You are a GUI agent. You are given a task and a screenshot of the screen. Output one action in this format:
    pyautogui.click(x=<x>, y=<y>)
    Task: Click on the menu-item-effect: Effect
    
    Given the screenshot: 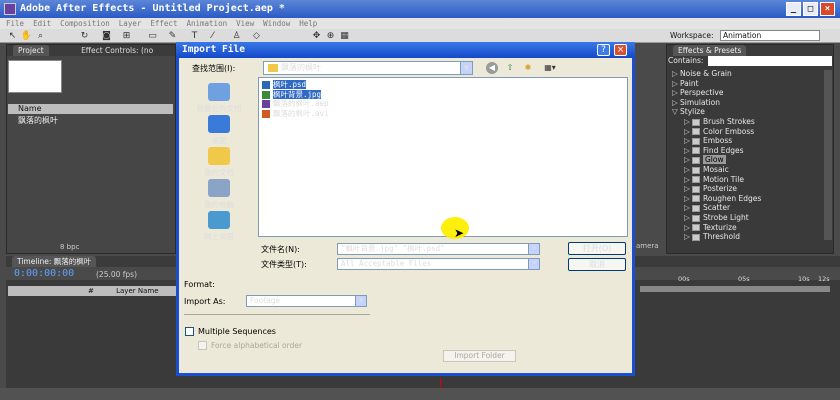 What is the action you would take?
    pyautogui.click(x=163, y=23)
    